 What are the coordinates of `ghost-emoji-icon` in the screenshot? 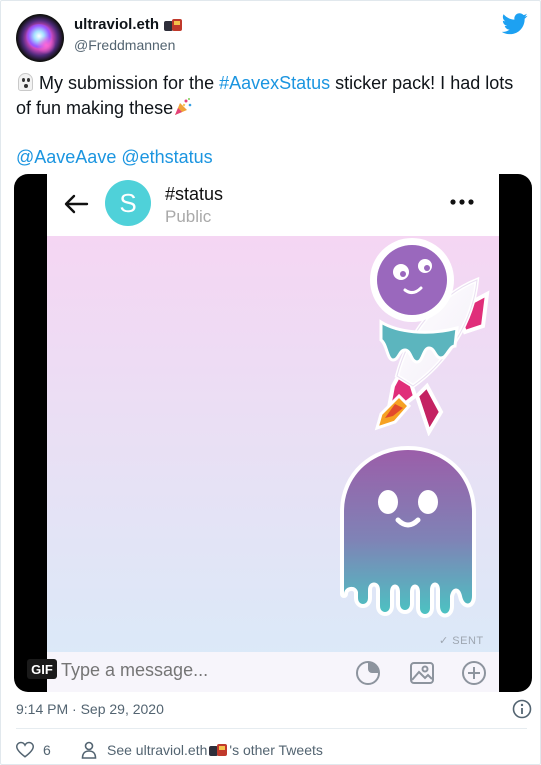 It's located at (25, 82).